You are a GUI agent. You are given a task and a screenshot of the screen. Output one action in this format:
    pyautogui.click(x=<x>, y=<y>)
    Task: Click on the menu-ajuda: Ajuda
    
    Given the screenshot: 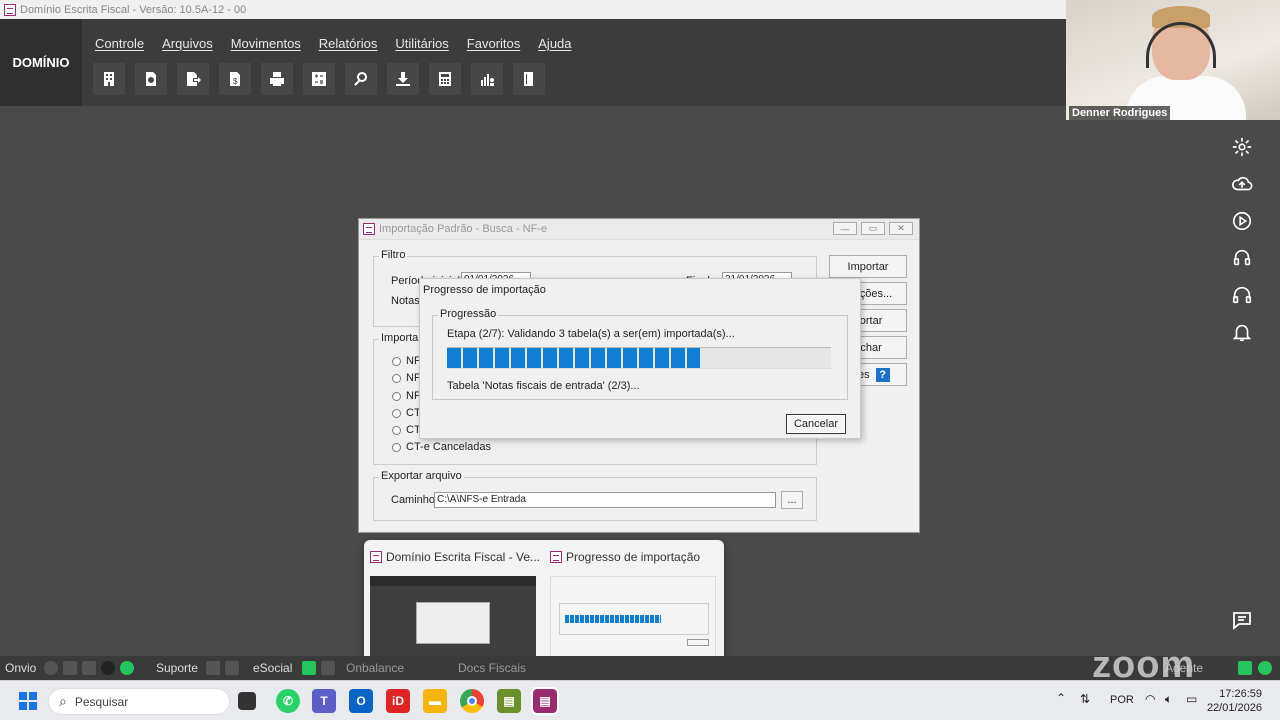 What is the action you would take?
    pyautogui.click(x=554, y=43)
    